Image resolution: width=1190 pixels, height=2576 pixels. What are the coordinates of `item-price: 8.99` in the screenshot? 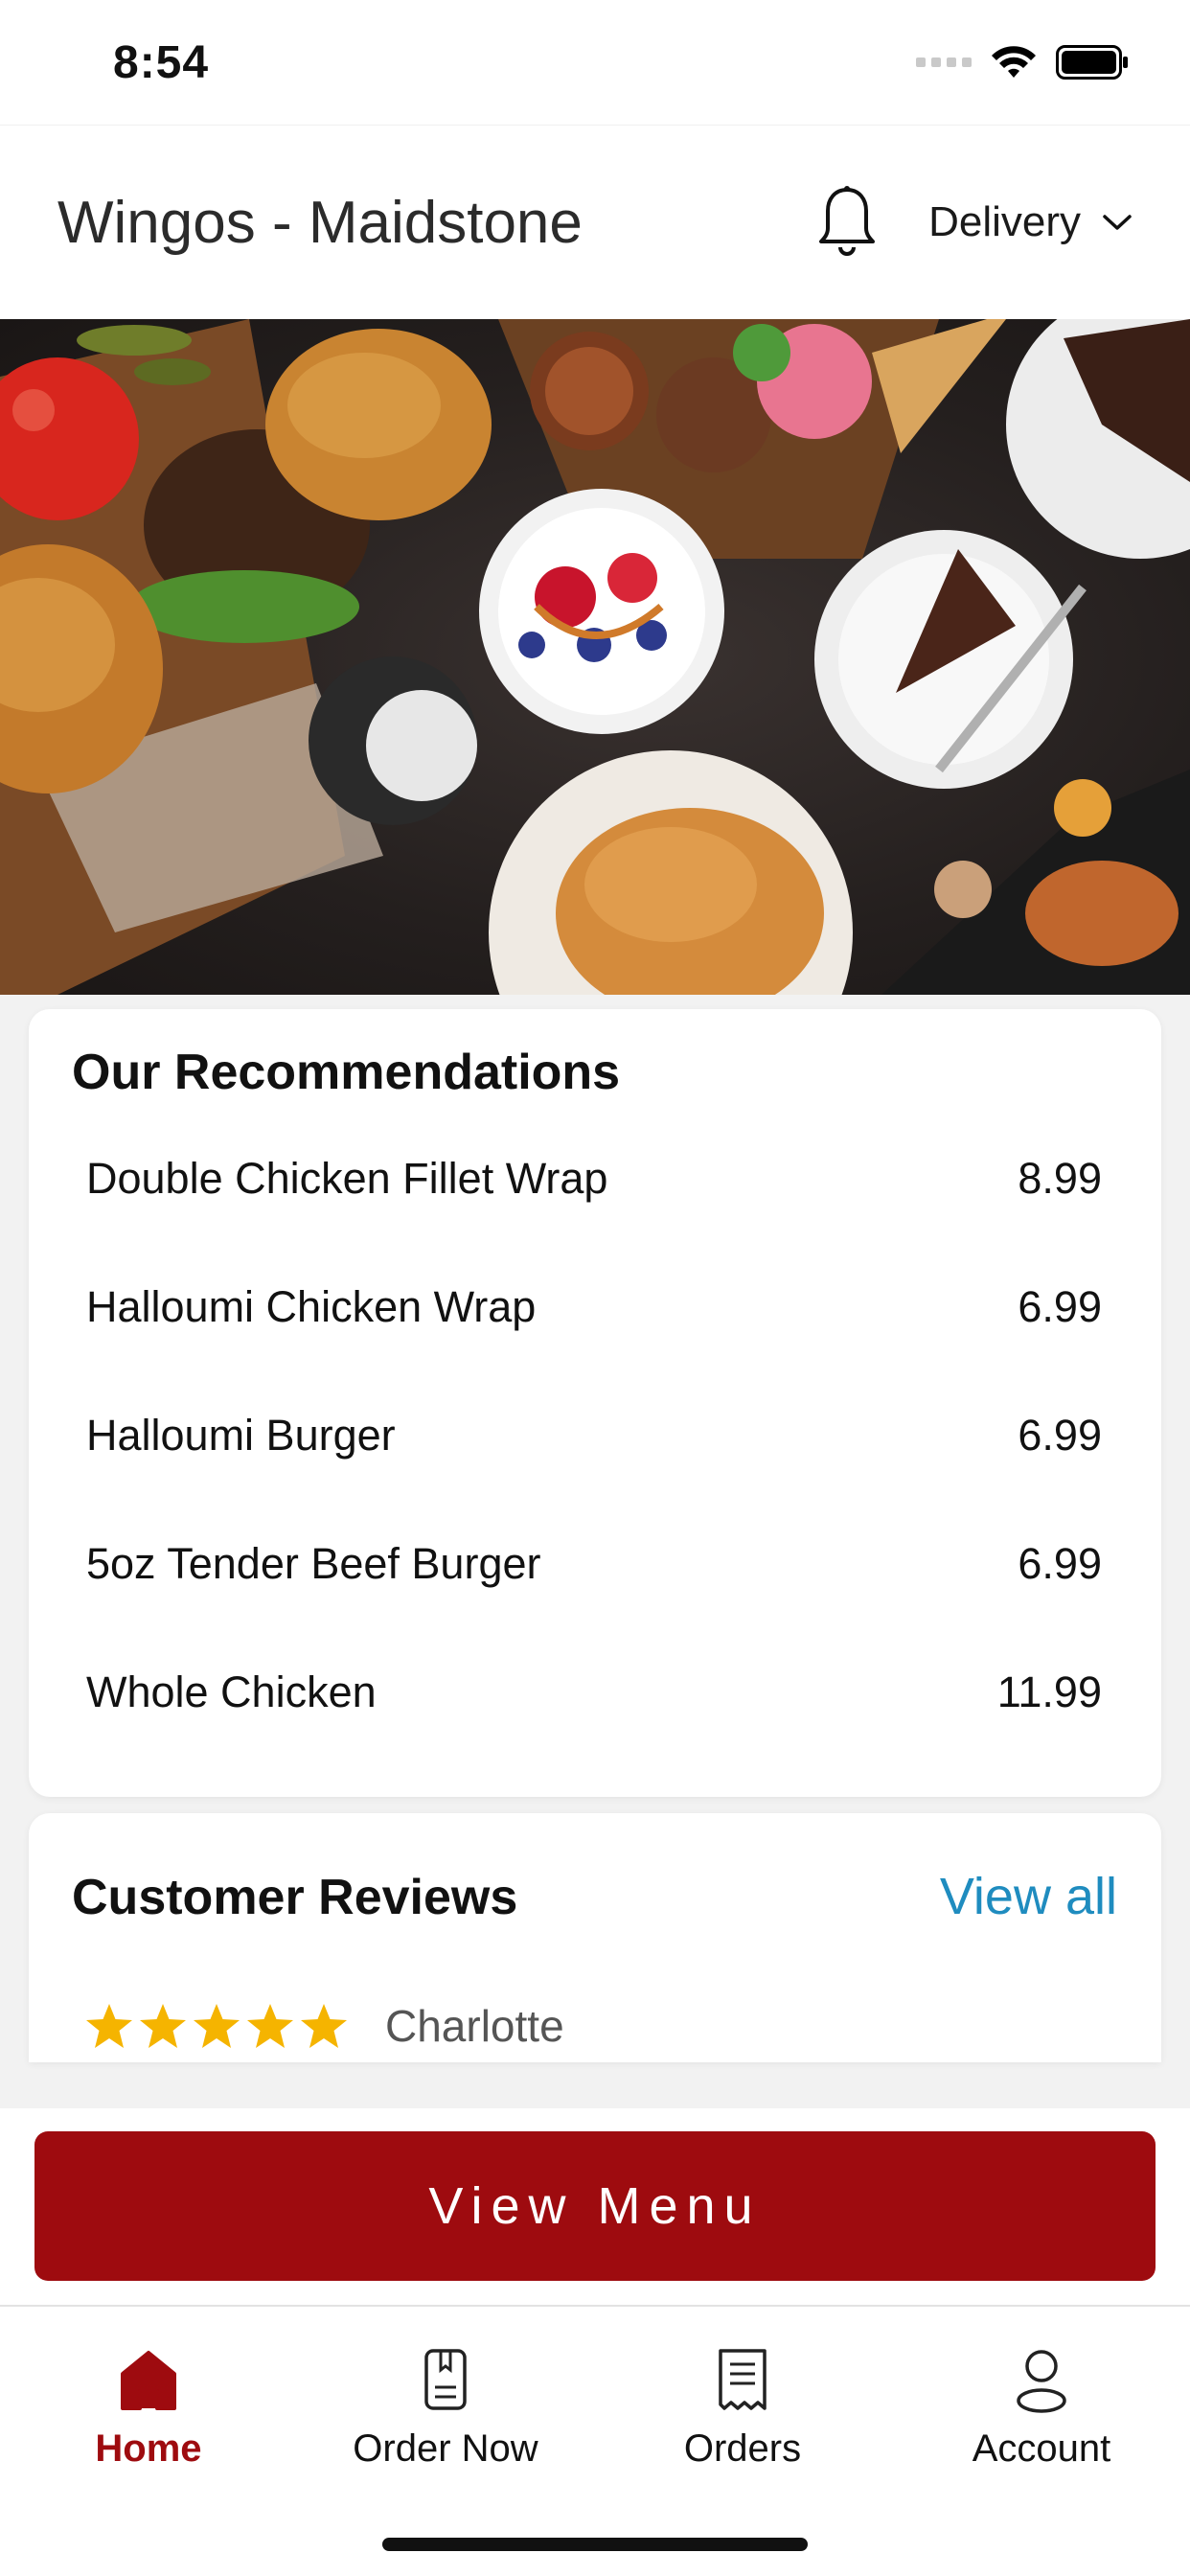 It's located at (1060, 1178).